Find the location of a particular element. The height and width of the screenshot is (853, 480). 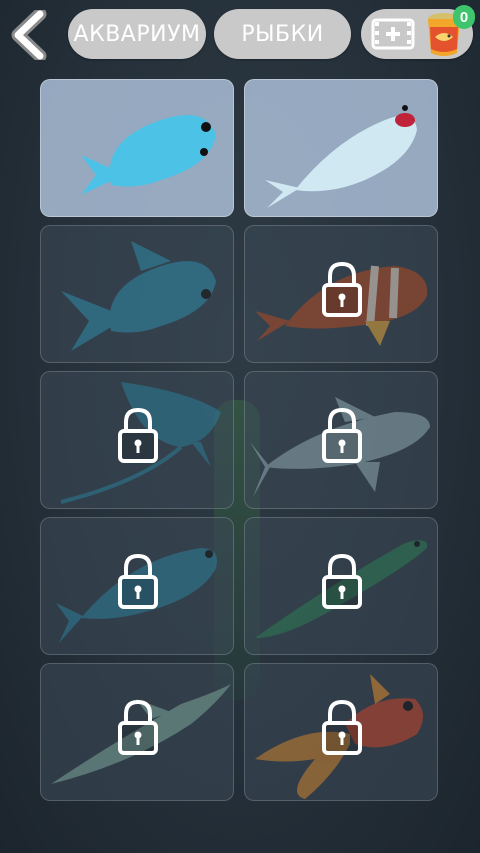

fish-card-goldfish is located at coordinates (341, 732).